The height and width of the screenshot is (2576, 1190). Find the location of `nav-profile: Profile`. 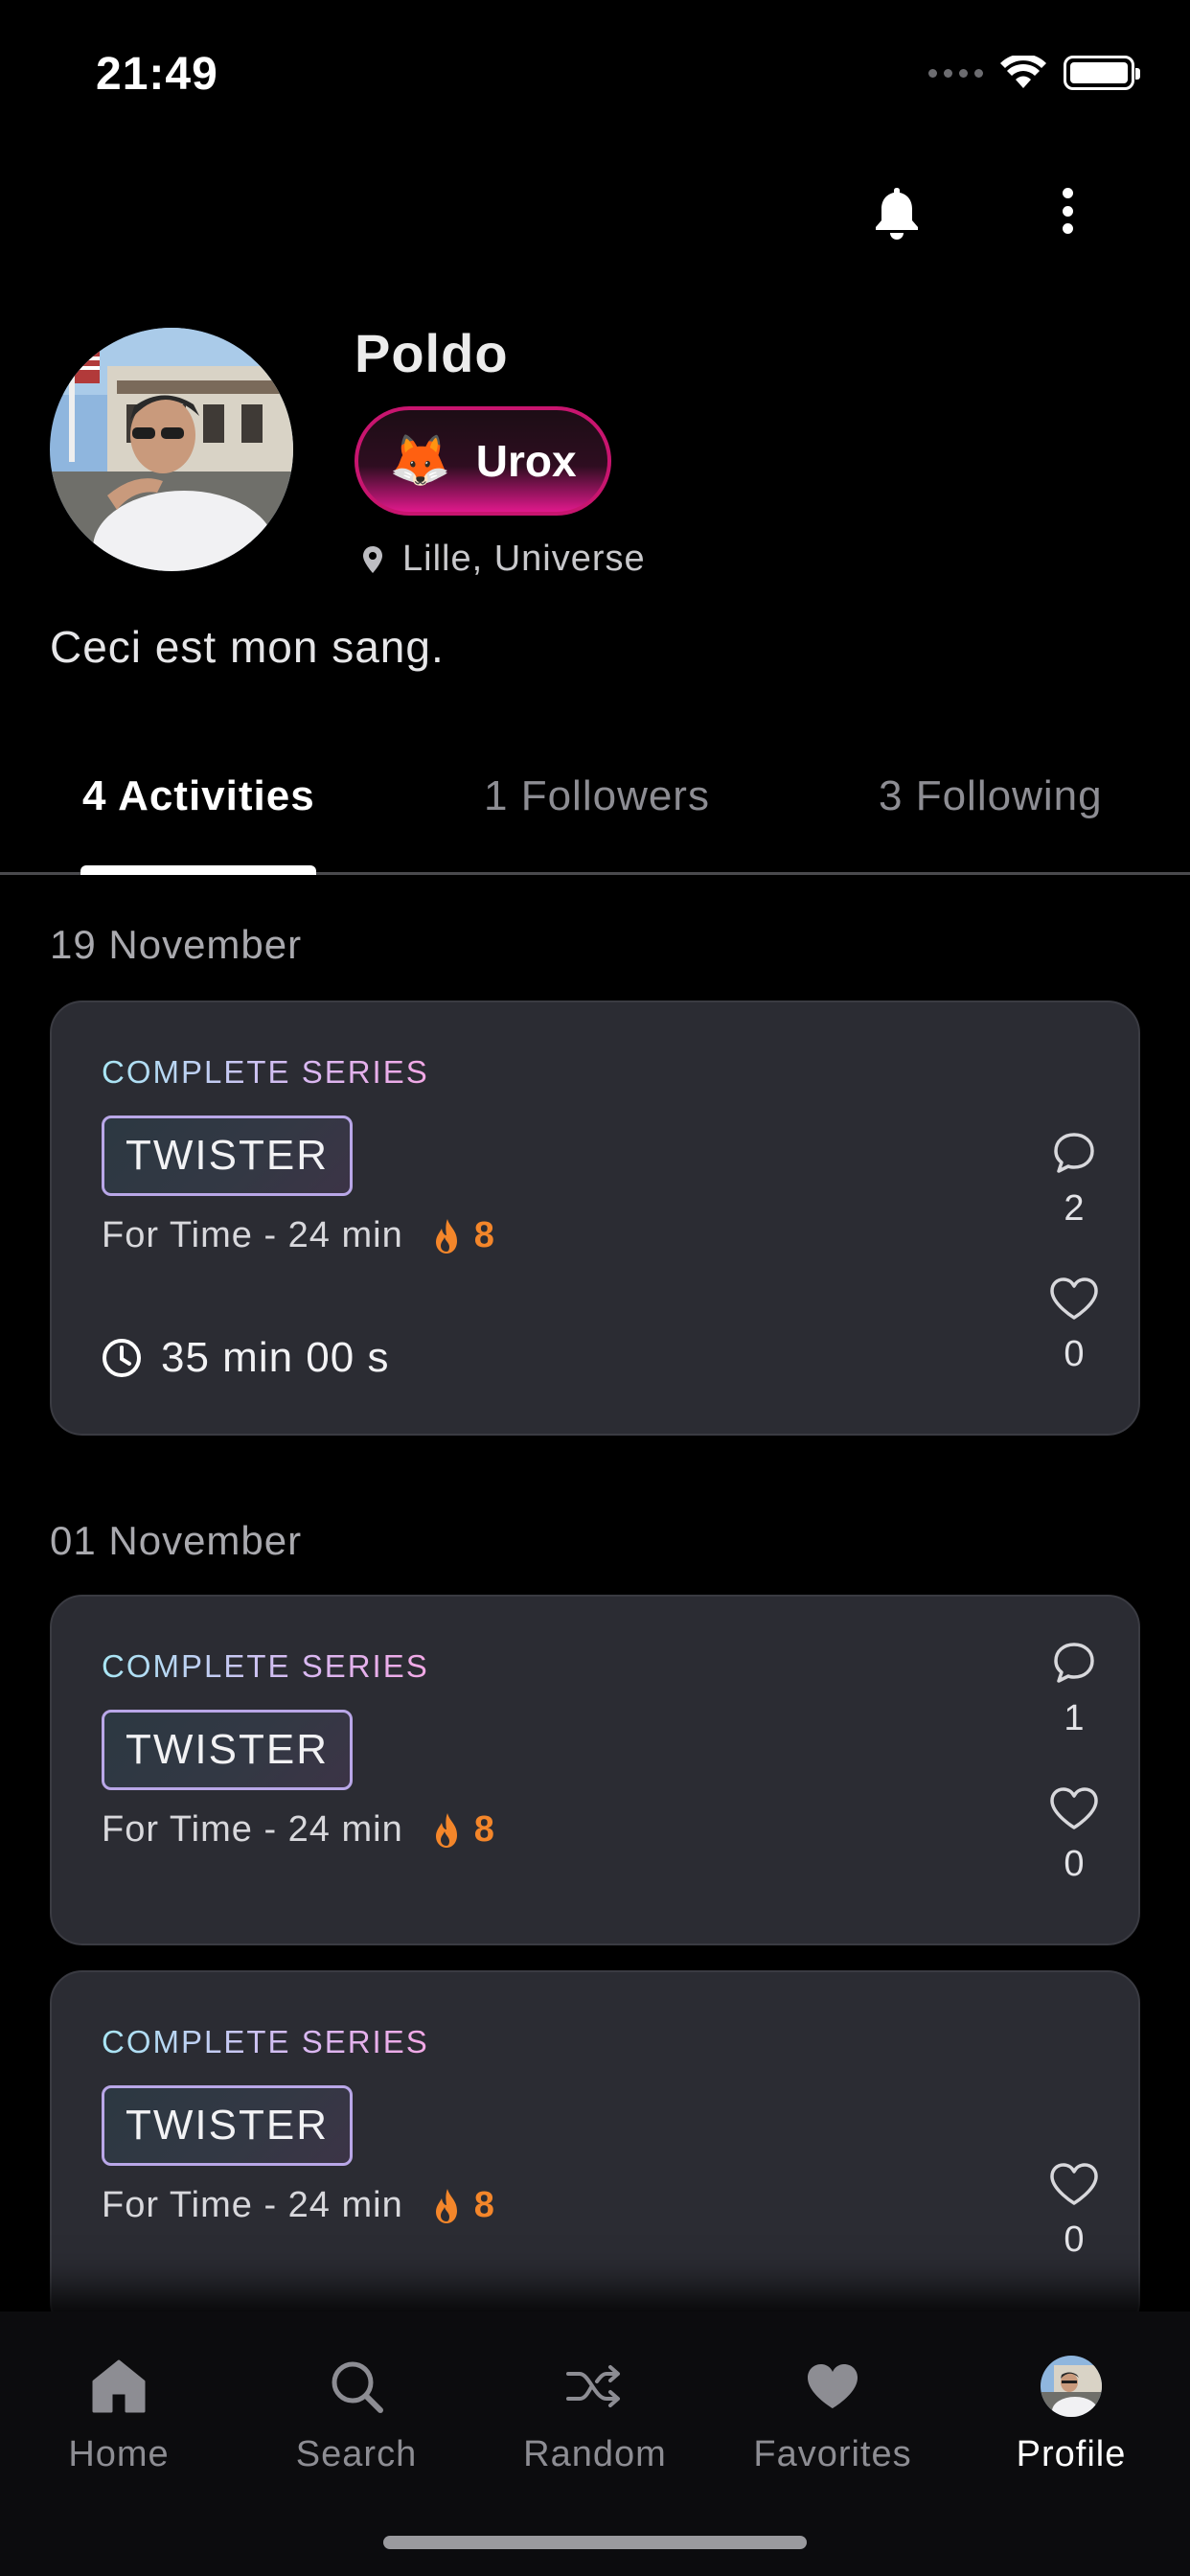

nav-profile: Profile is located at coordinates (1071, 2393).